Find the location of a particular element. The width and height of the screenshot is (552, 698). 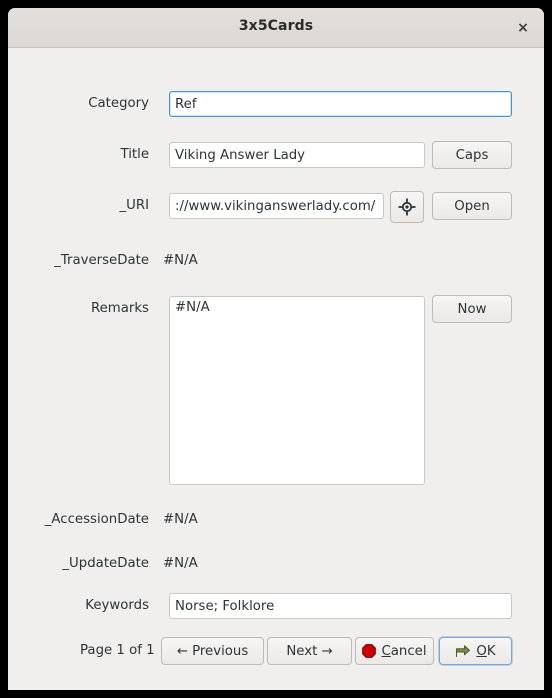

label-update-date: _UpdateDate is located at coordinates (105, 563).